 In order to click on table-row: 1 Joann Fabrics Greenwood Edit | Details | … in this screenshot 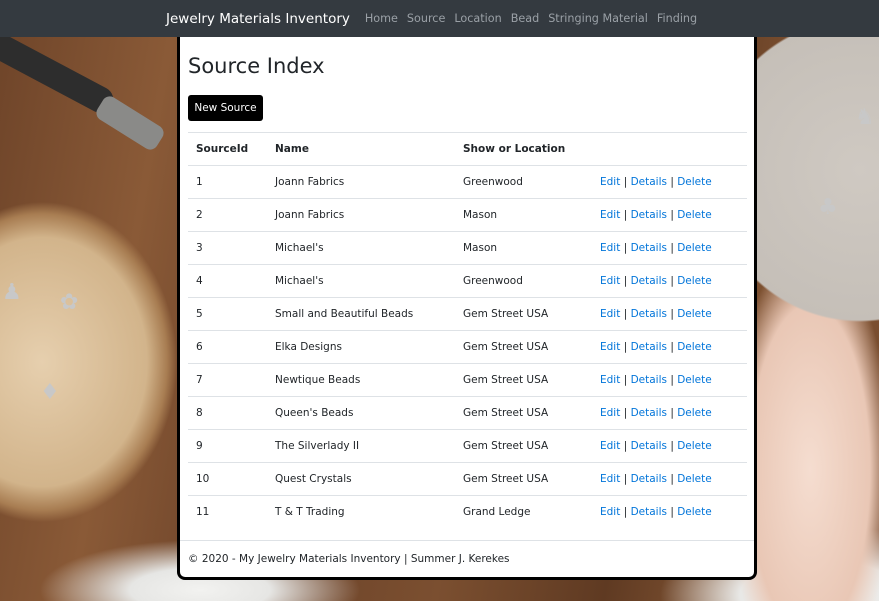, I will do `click(467, 182)`.